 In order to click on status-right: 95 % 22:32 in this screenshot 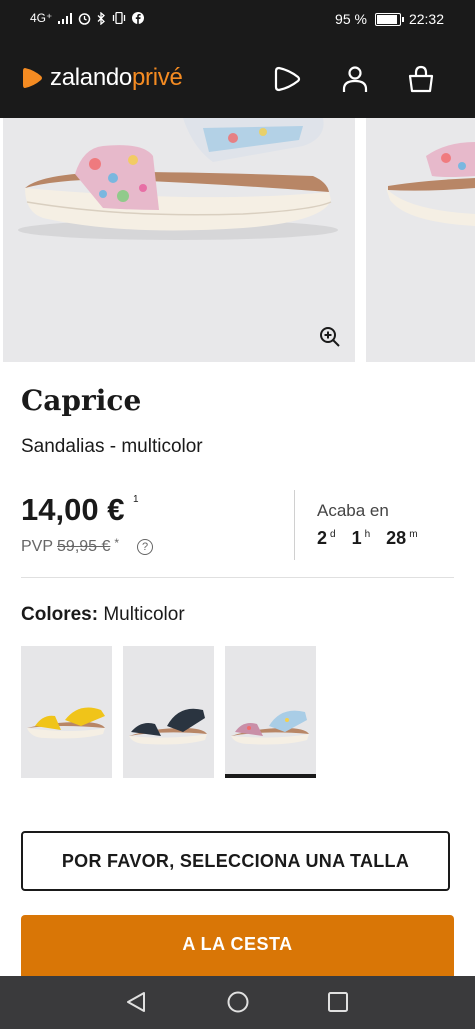, I will do `click(389, 19)`.